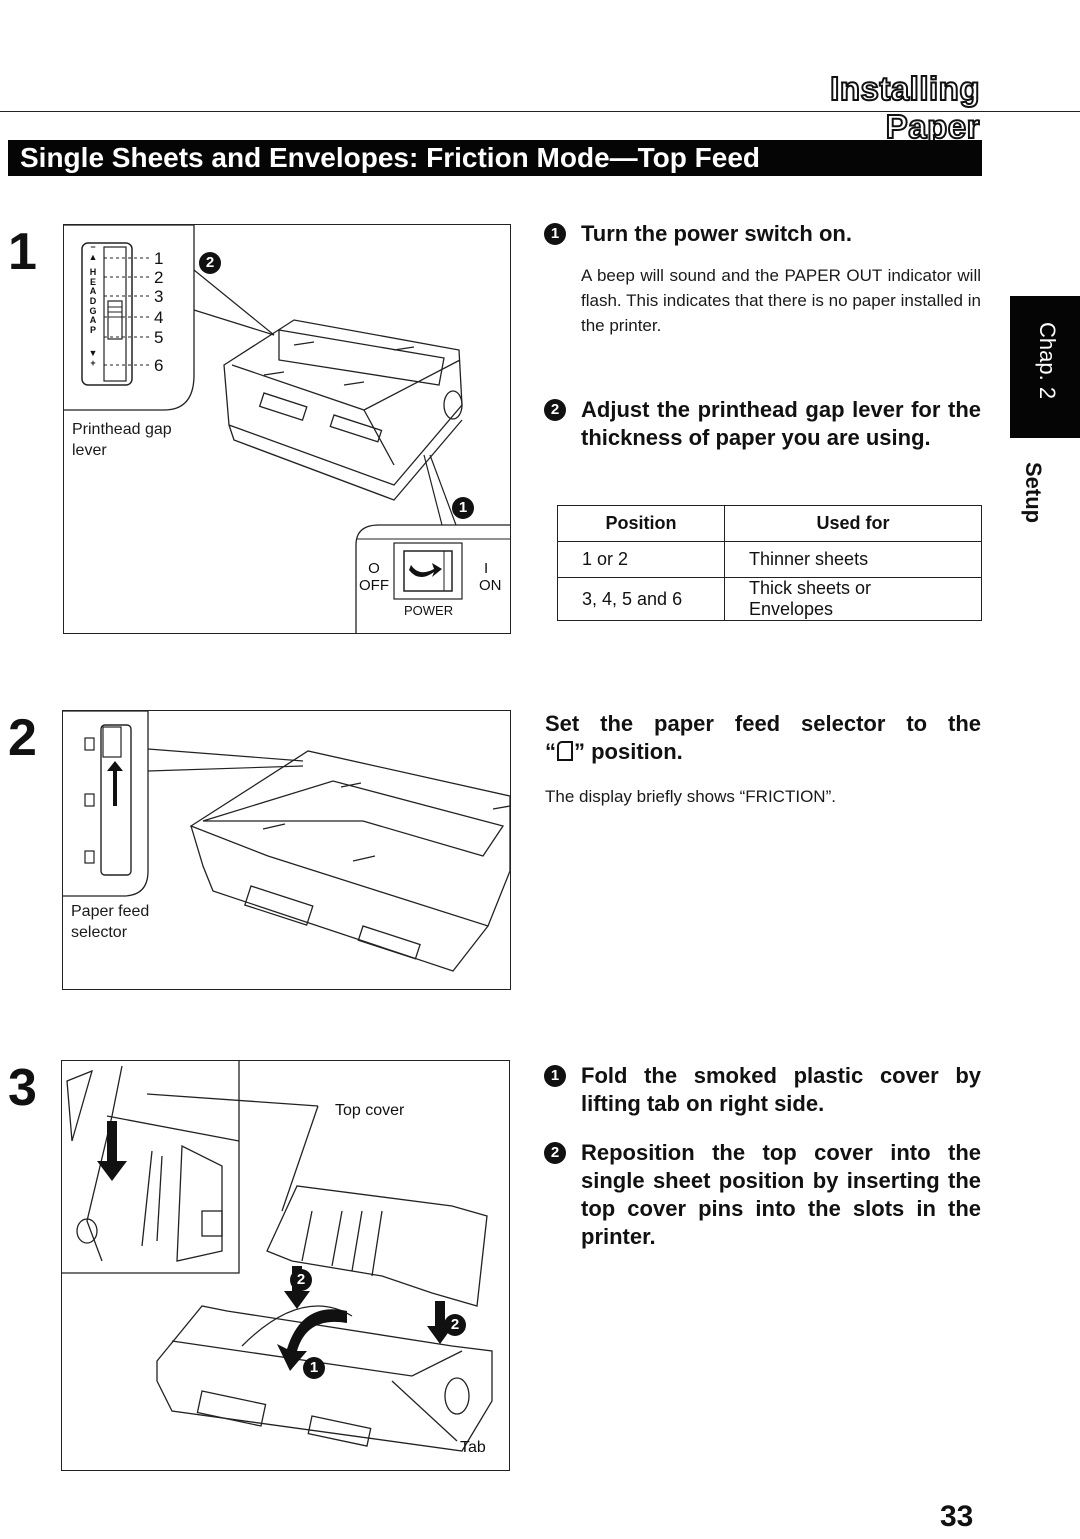  Describe the element at coordinates (159, 365) in the screenshot. I see `lever-position-6: 6` at that location.